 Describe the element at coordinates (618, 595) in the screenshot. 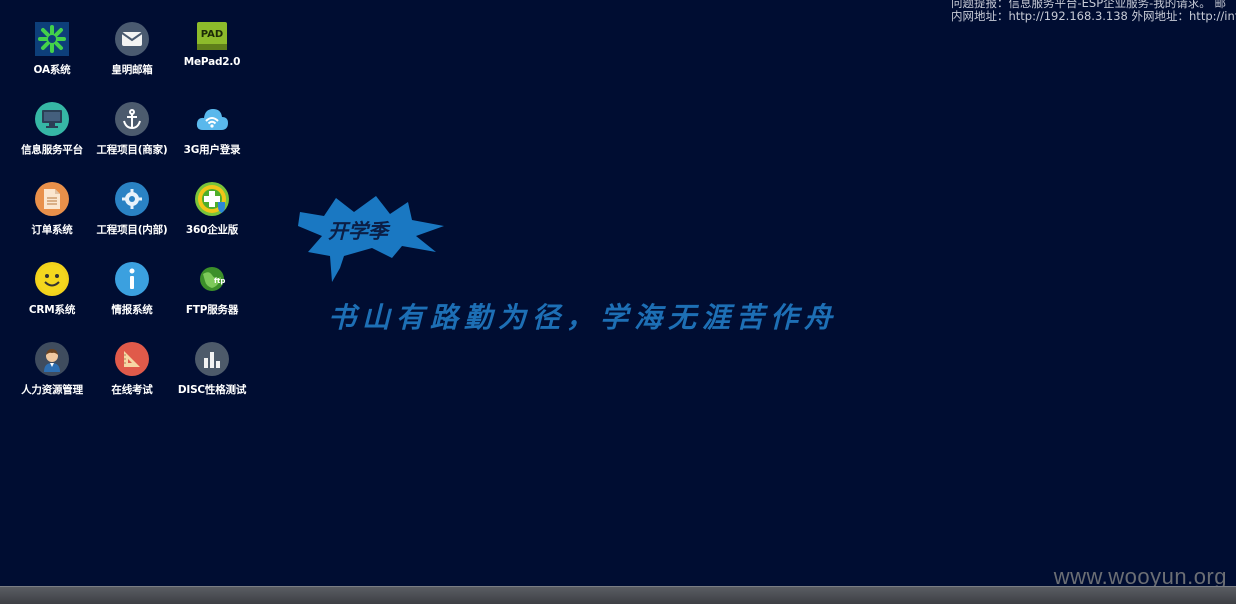

I see `taskbar` at that location.